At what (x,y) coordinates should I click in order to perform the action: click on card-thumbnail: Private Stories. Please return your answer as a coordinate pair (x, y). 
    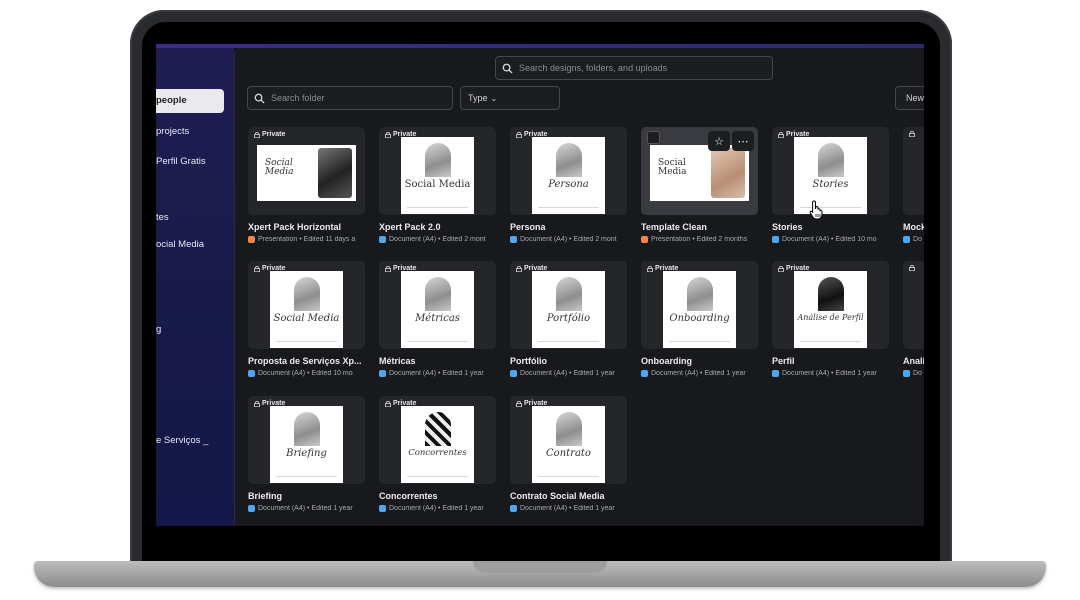
    Looking at the image, I should click on (830, 171).